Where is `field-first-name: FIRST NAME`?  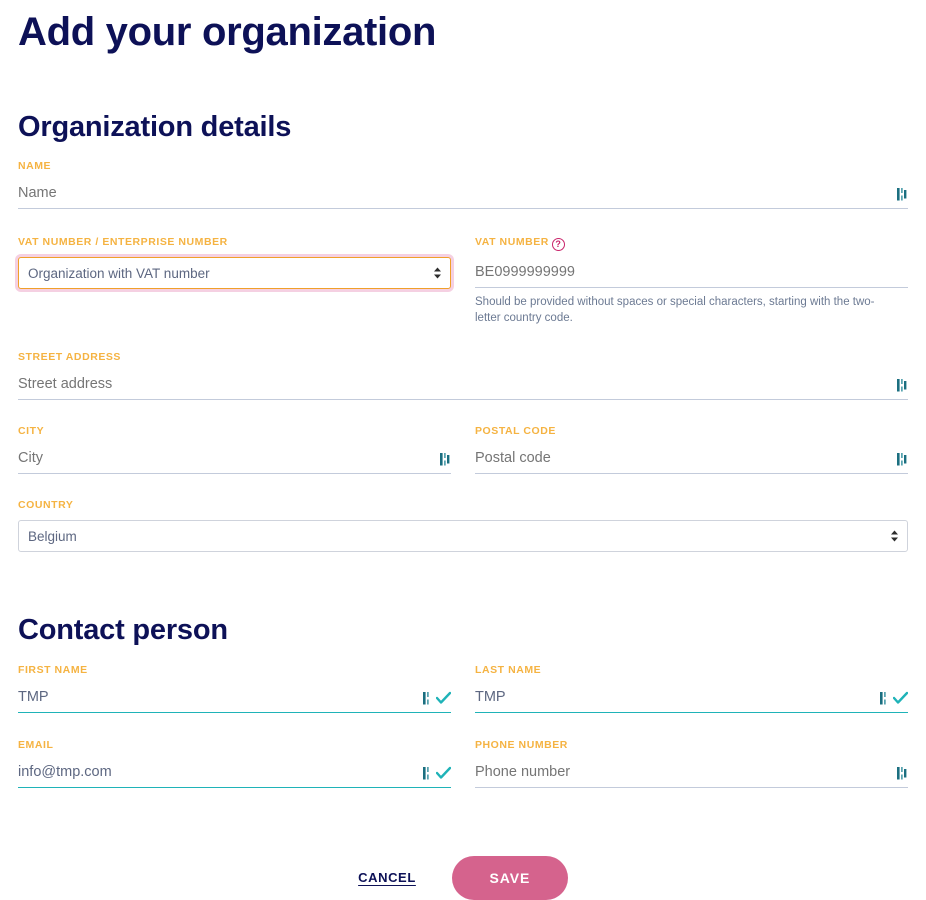
field-first-name: FIRST NAME is located at coordinates (234, 688).